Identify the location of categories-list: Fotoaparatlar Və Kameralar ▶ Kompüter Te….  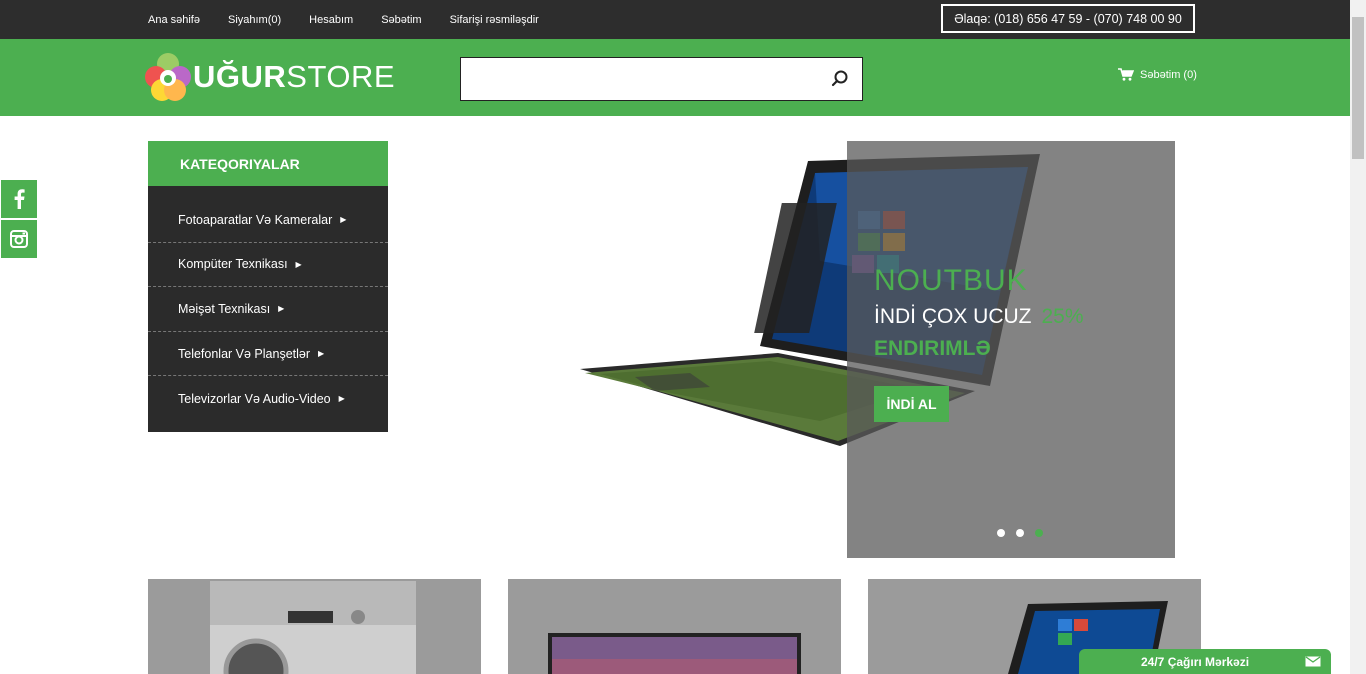
(268, 303).